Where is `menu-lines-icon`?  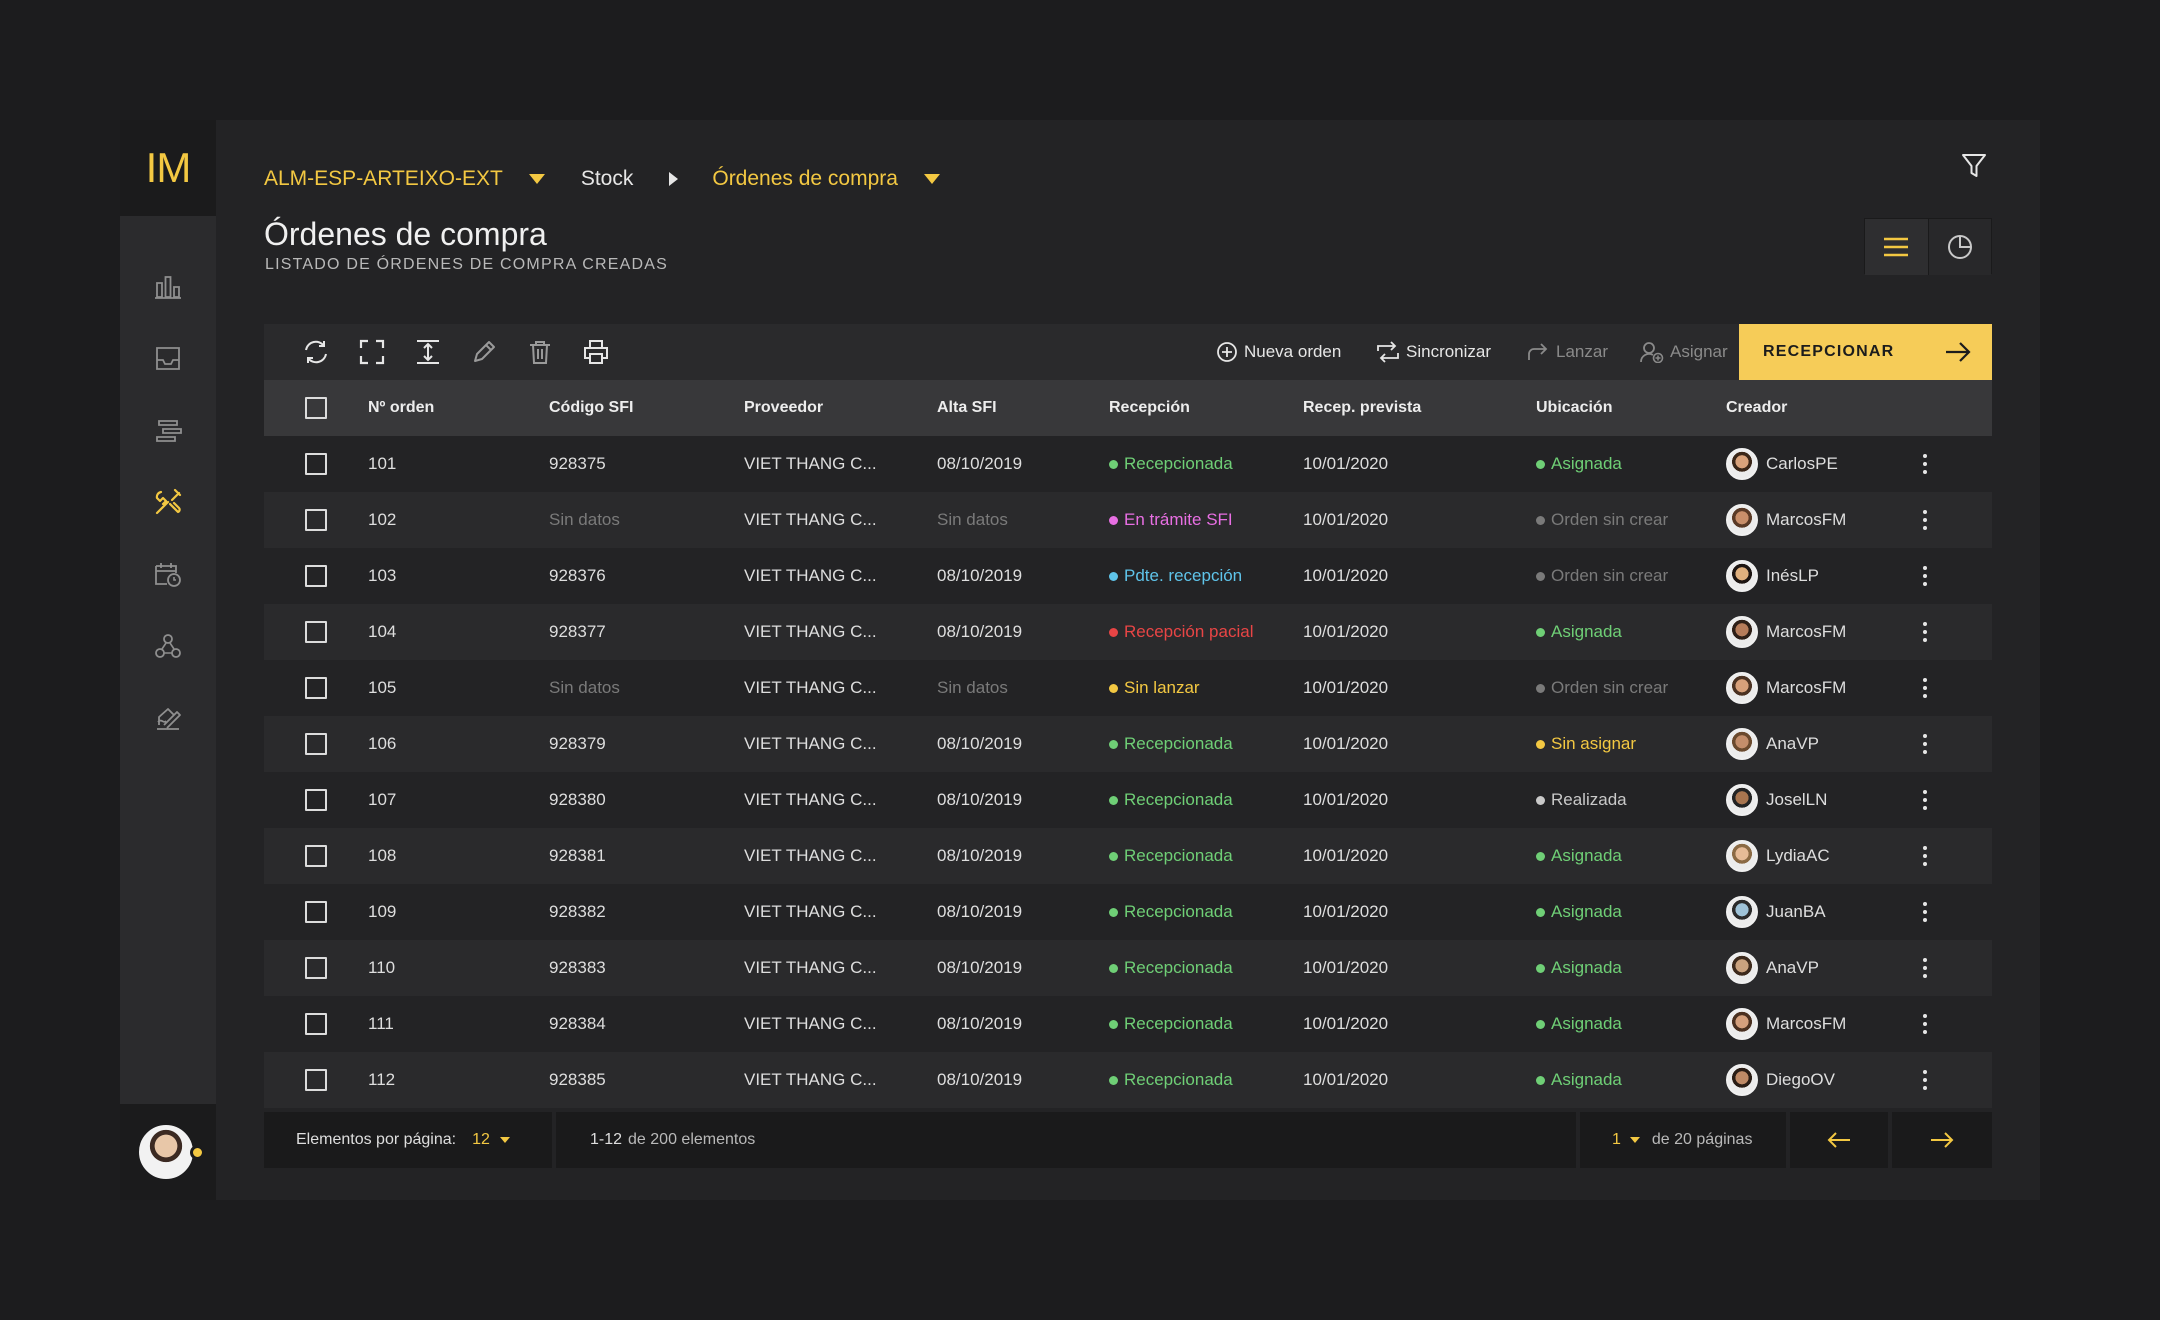 menu-lines-icon is located at coordinates (1896, 247).